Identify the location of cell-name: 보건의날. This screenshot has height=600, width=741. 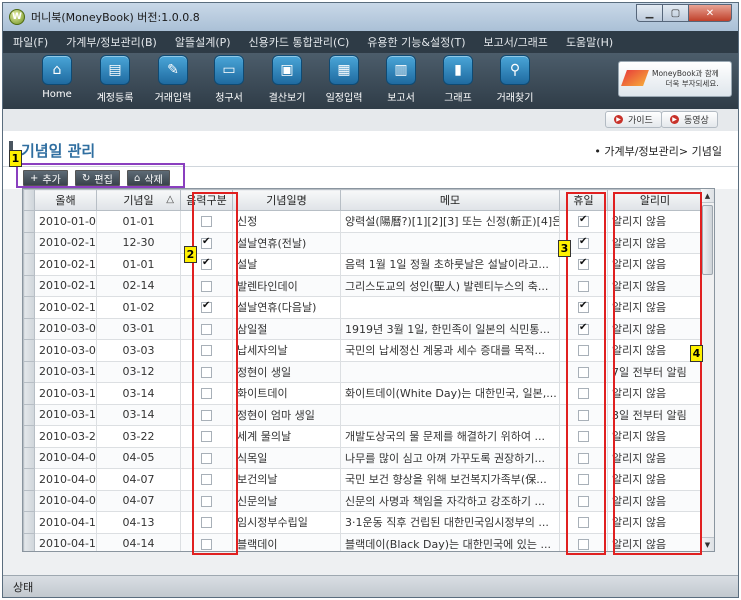
(286, 479).